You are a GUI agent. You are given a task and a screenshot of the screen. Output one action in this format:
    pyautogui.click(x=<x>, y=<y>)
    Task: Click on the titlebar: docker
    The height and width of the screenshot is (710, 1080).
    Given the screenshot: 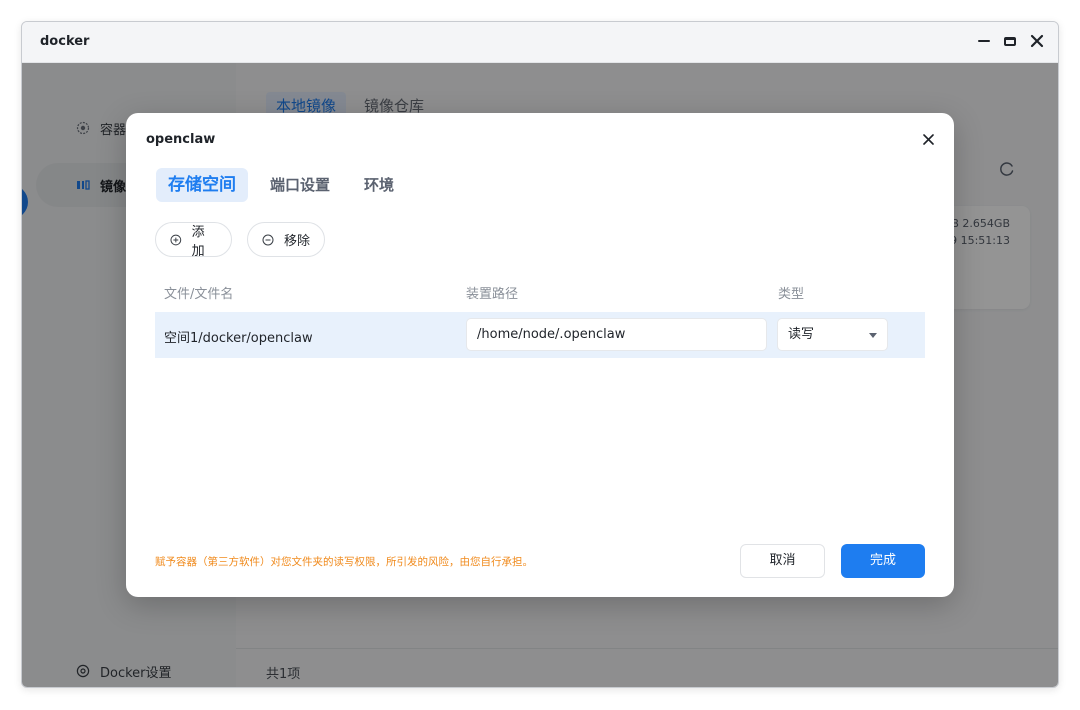 What is the action you would take?
    pyautogui.click(x=540, y=42)
    